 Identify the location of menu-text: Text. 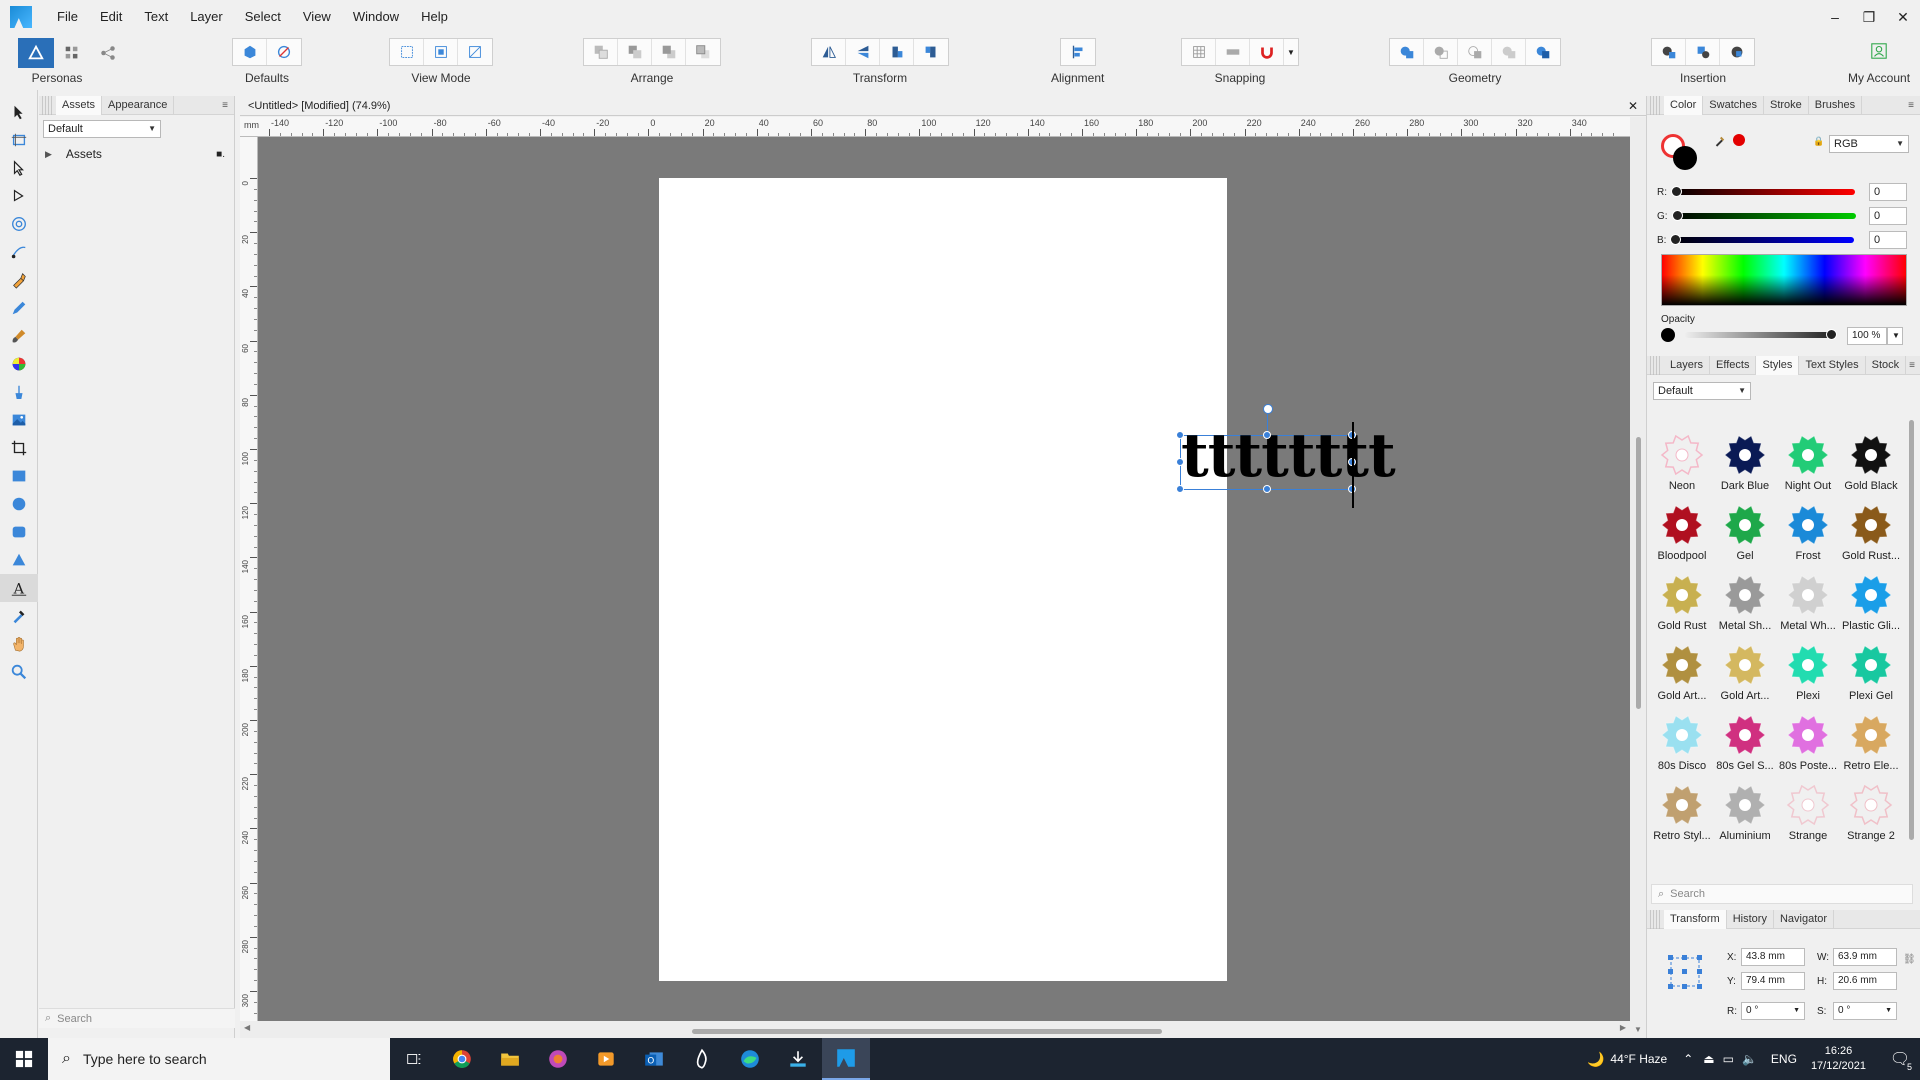
(156, 17).